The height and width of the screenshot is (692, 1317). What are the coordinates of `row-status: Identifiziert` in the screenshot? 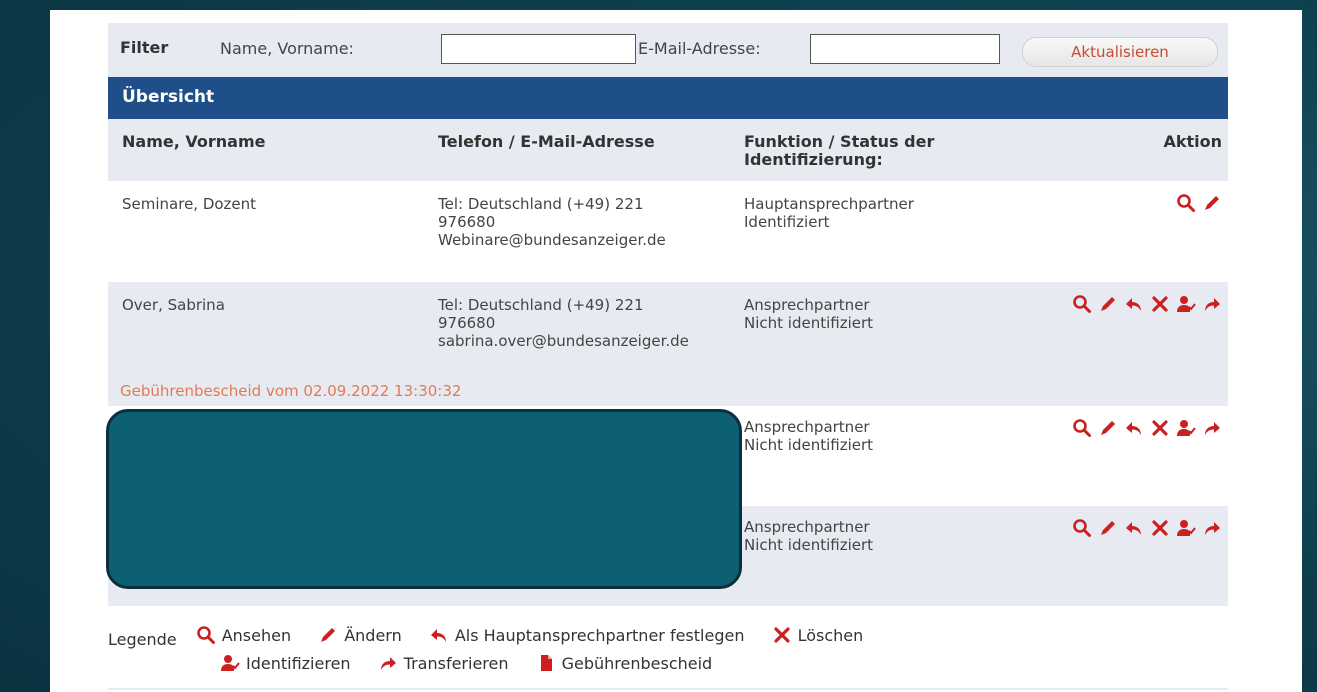 It's located at (787, 222).